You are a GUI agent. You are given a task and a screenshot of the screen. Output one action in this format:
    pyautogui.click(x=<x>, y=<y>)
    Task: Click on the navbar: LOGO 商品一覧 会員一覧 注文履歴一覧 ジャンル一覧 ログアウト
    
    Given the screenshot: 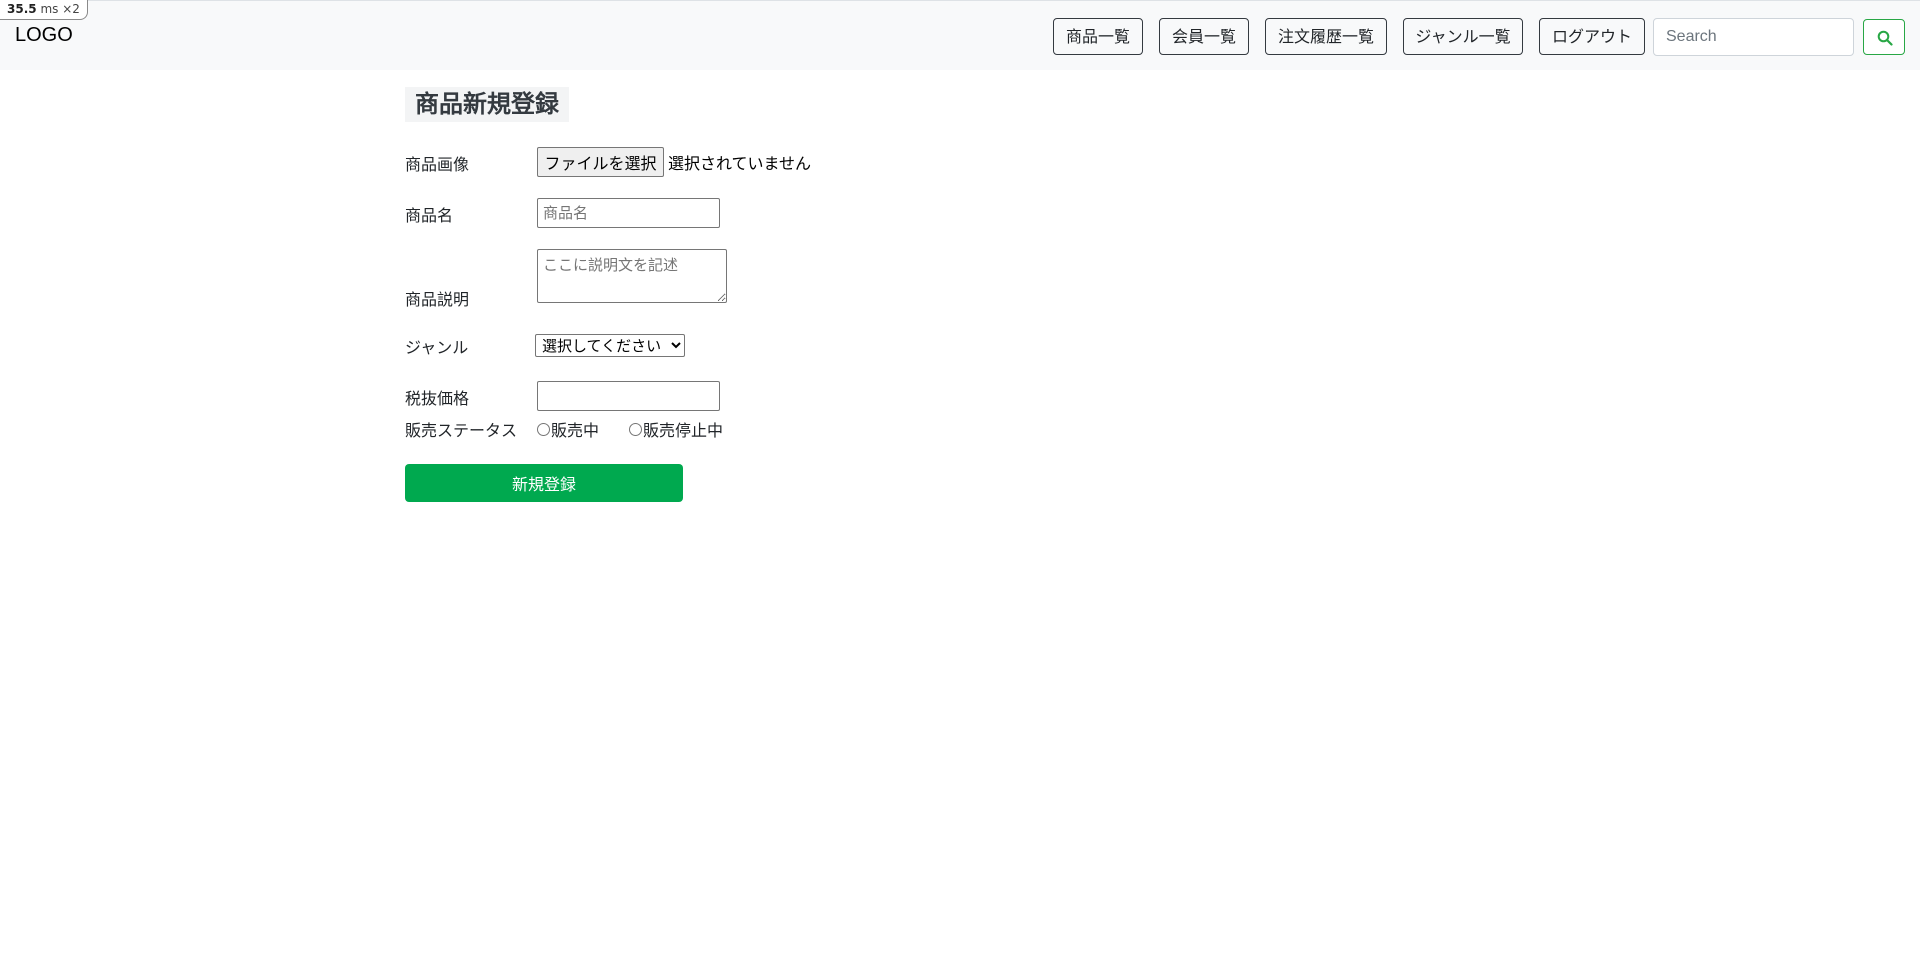 What is the action you would take?
    pyautogui.click(x=960, y=35)
    